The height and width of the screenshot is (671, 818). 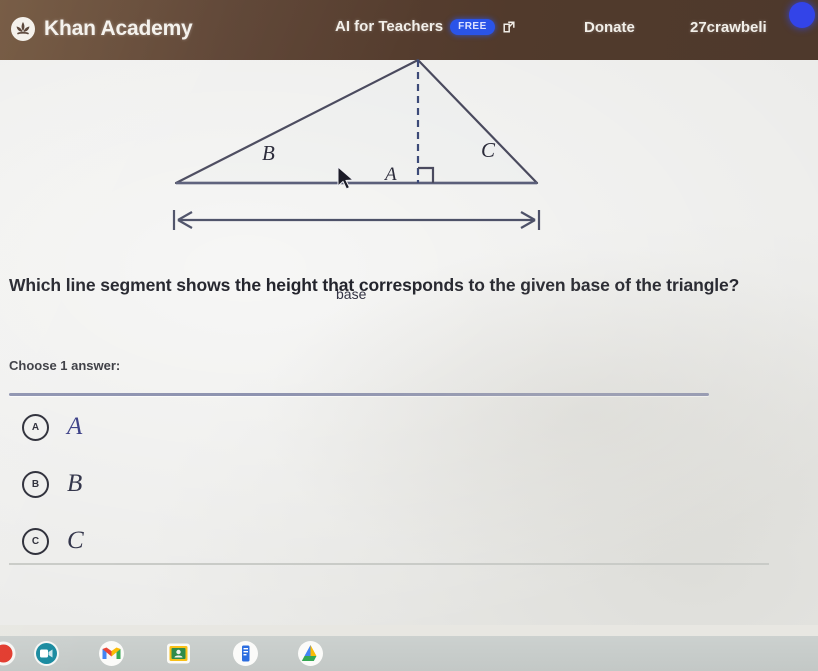 What do you see at coordinates (409, 630) in the screenshot?
I see `taskbar-gap` at bounding box center [409, 630].